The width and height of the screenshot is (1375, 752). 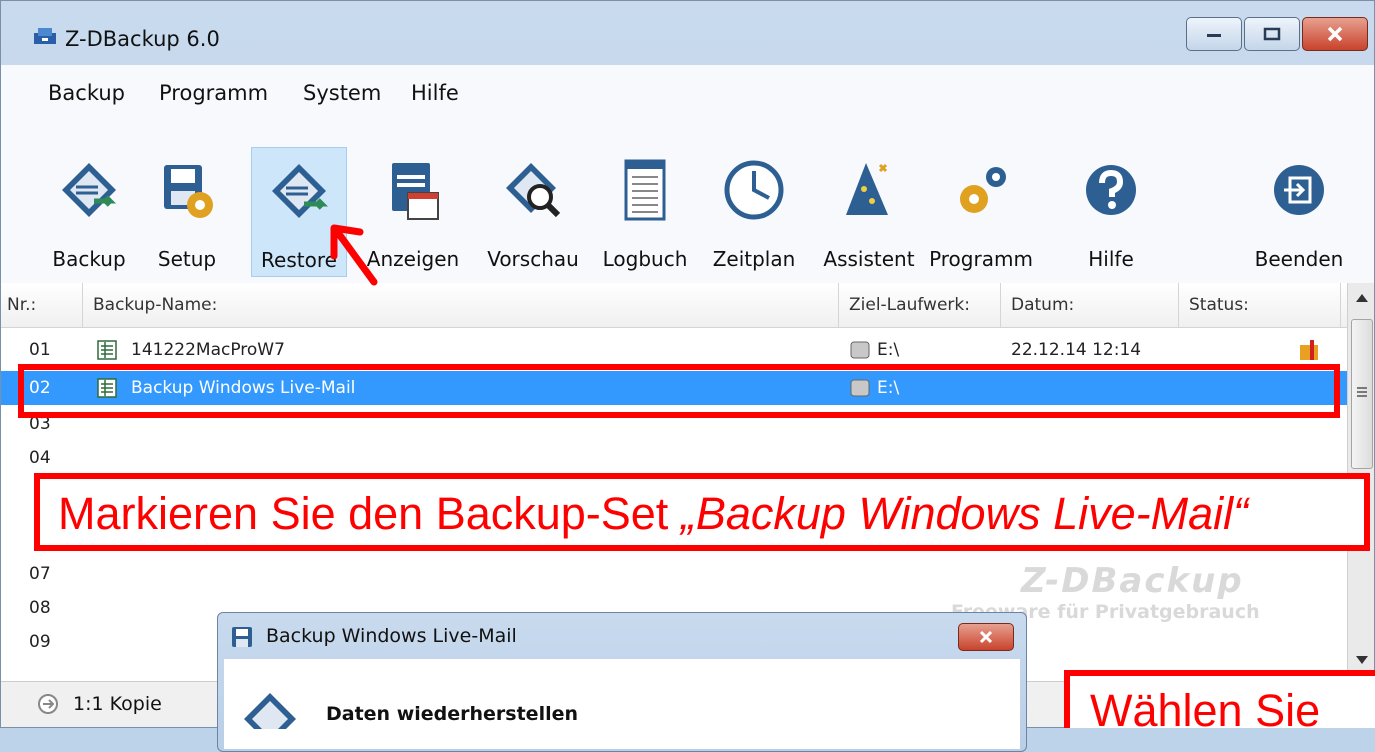 What do you see at coordinates (645, 190) in the screenshot?
I see `logbook-document-icon` at bounding box center [645, 190].